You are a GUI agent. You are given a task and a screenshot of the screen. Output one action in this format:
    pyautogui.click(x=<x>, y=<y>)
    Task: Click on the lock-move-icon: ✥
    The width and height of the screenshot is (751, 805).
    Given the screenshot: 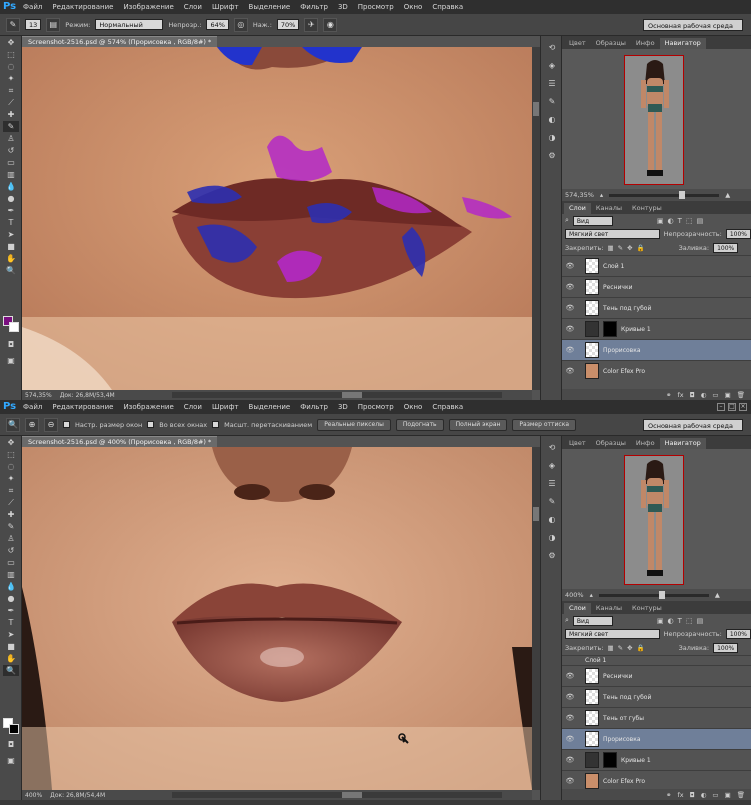 What is the action you would take?
    pyautogui.click(x=629, y=248)
    